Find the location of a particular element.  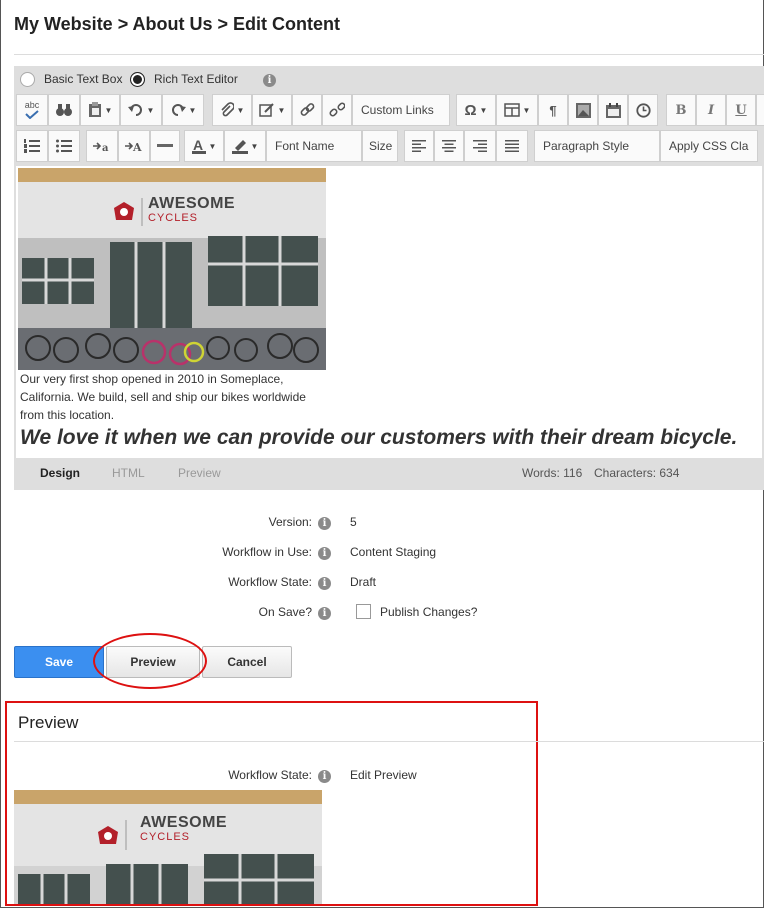

image-icon is located at coordinates (583, 110).